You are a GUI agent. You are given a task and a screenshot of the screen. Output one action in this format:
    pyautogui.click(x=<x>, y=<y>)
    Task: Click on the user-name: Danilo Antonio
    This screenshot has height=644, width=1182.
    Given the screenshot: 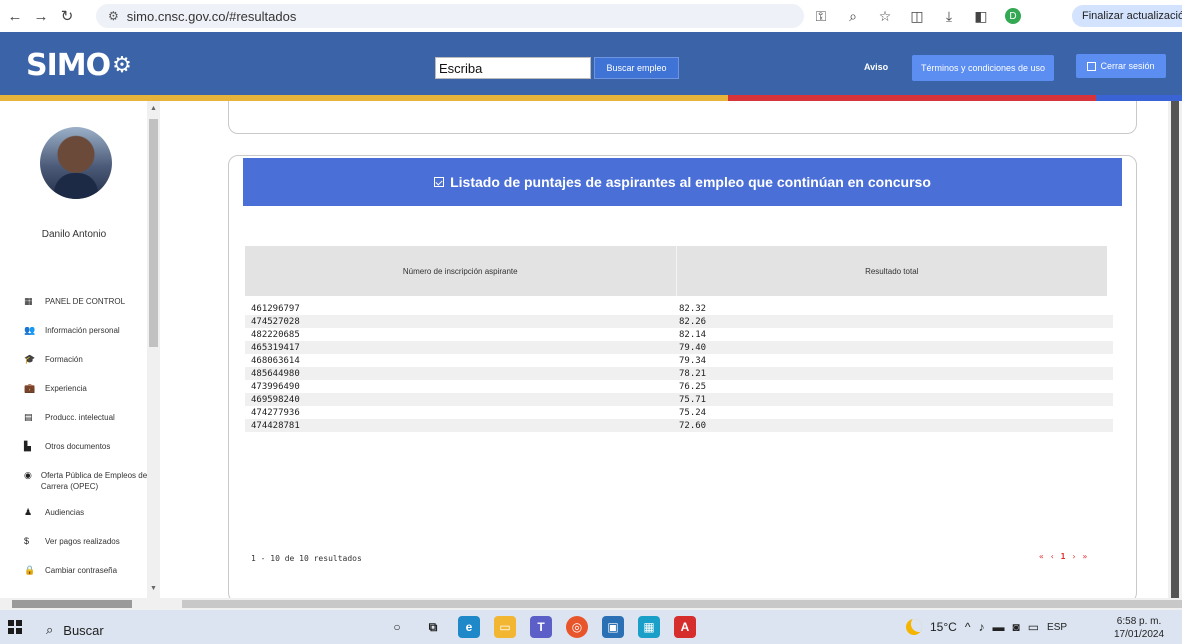 What is the action you would take?
    pyautogui.click(x=74, y=234)
    